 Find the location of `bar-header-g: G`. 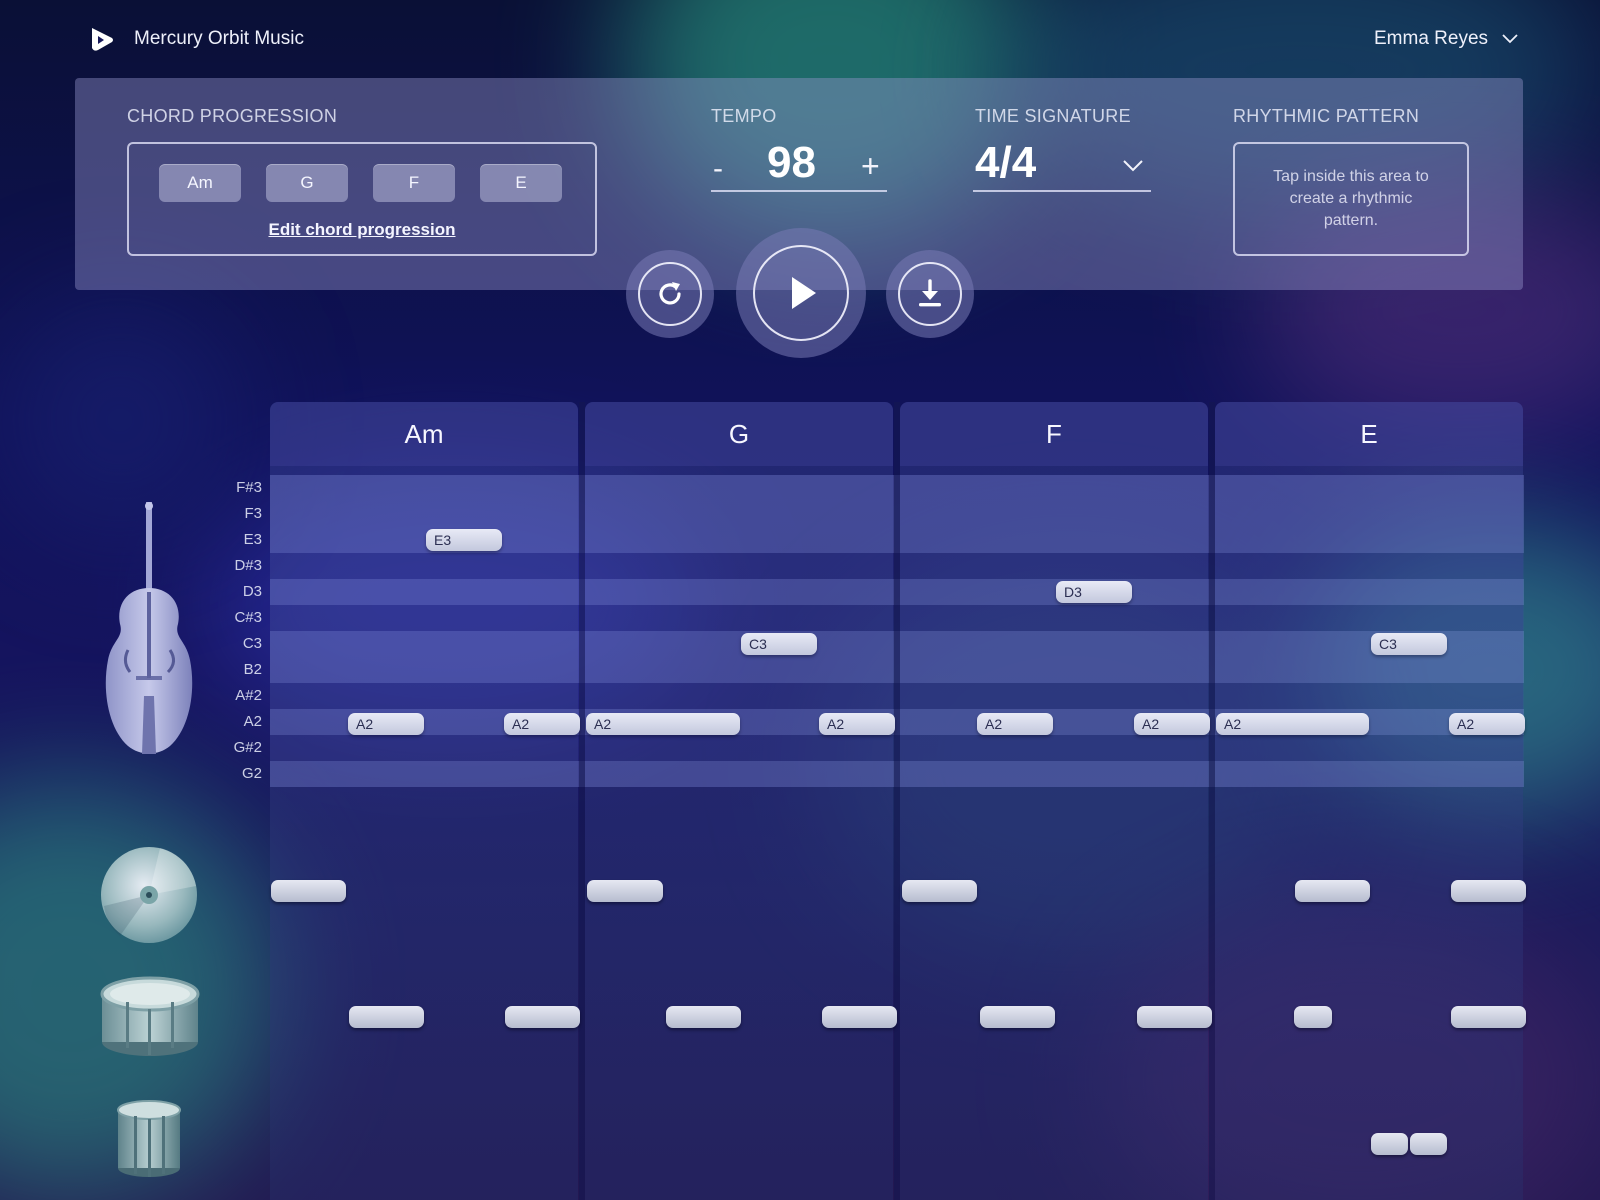

bar-header-g: G is located at coordinates (739, 434).